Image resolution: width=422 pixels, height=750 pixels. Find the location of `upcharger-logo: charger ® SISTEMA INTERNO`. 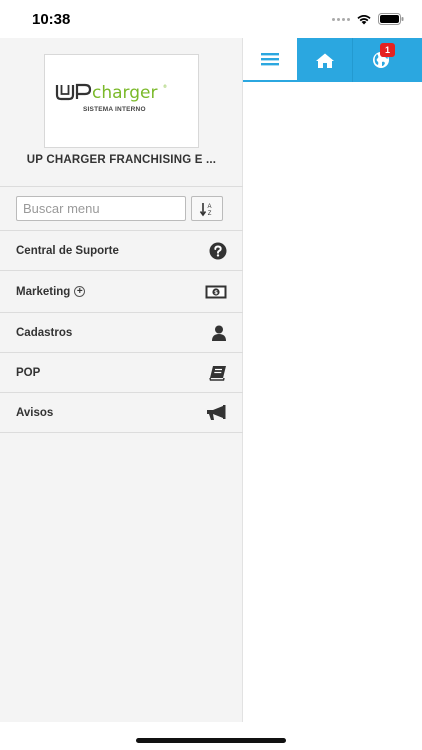

upcharger-logo: charger ® SISTEMA INTERNO is located at coordinates (111, 98).